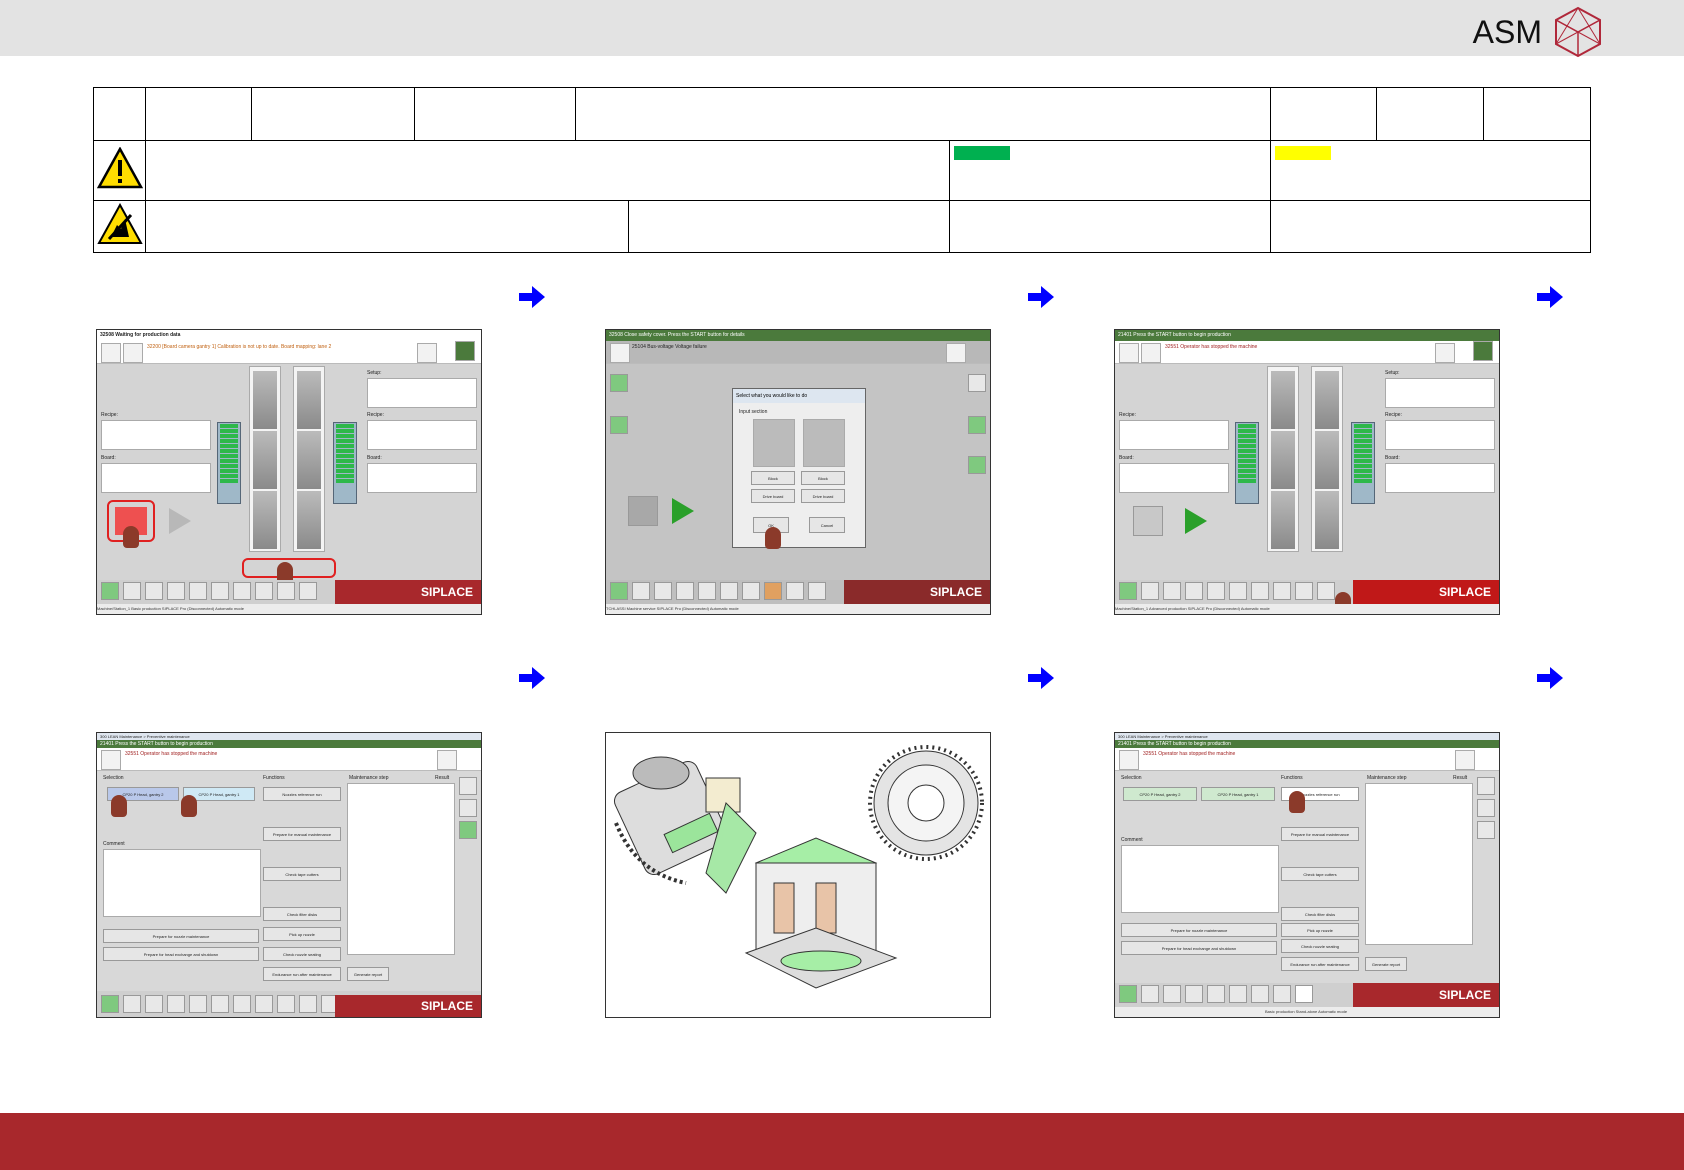  I want to click on block-option-1: Block, so click(773, 478).